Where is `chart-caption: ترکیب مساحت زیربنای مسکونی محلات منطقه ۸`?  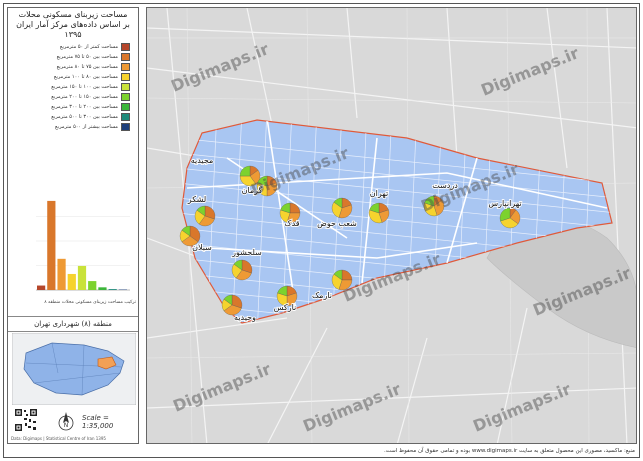 chart-caption: ترکیب مساحت زیربنای مسکونی محلات منطقه ۸ is located at coordinates (90, 302).